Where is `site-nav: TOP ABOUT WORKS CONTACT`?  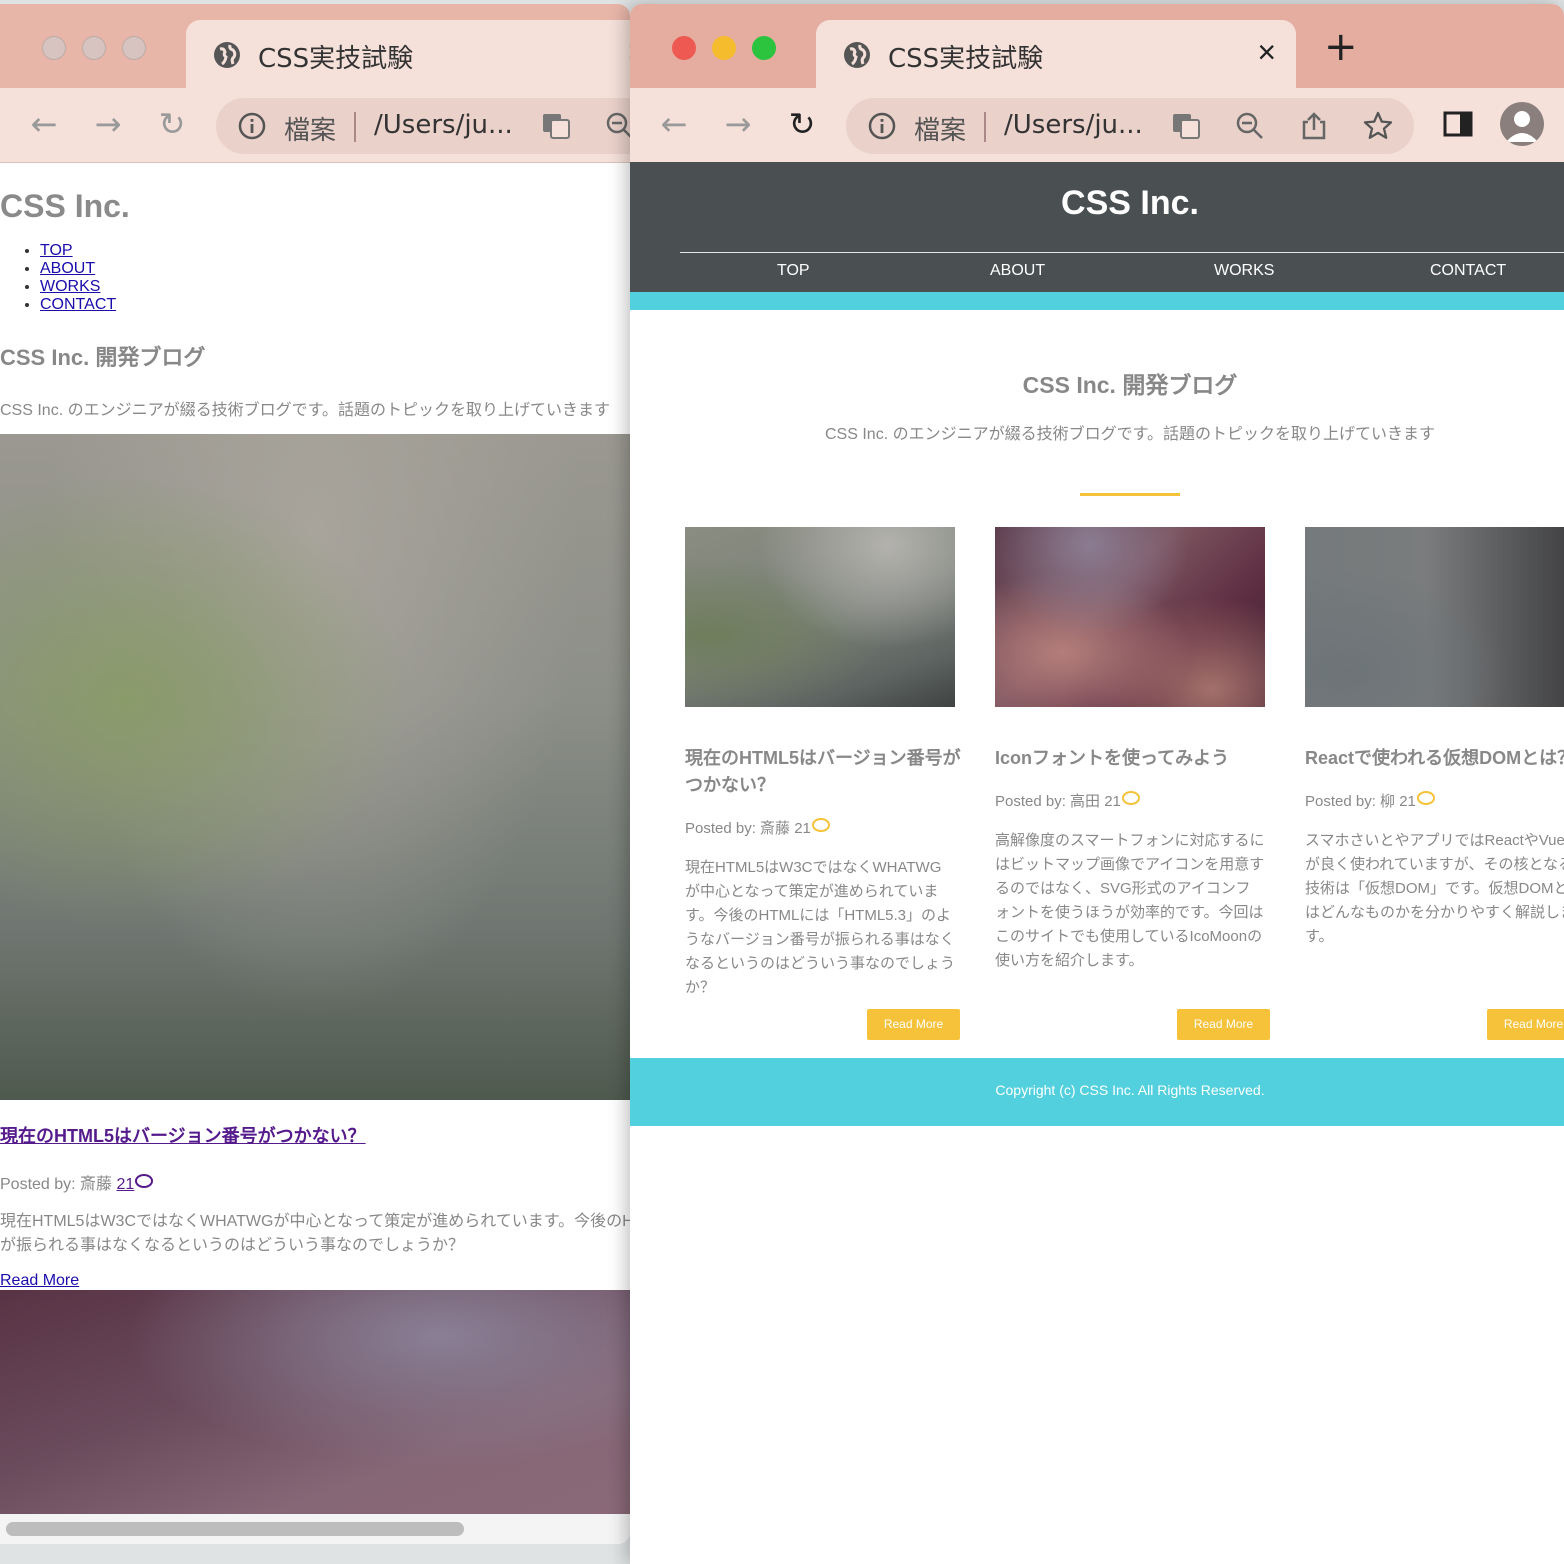 site-nav: TOP ABOUT WORKS CONTACT is located at coordinates (69, 278).